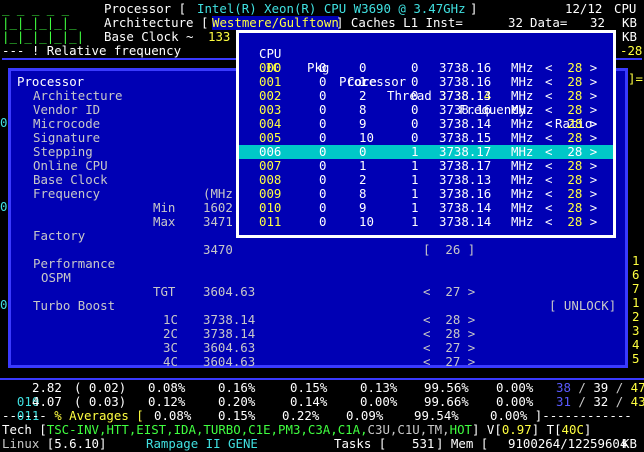  Describe the element at coordinates (426, 138) in the screenshot. I see `menu-row-cpu: 005 0 10 0 3738.15 MHz < 28 >` at that location.